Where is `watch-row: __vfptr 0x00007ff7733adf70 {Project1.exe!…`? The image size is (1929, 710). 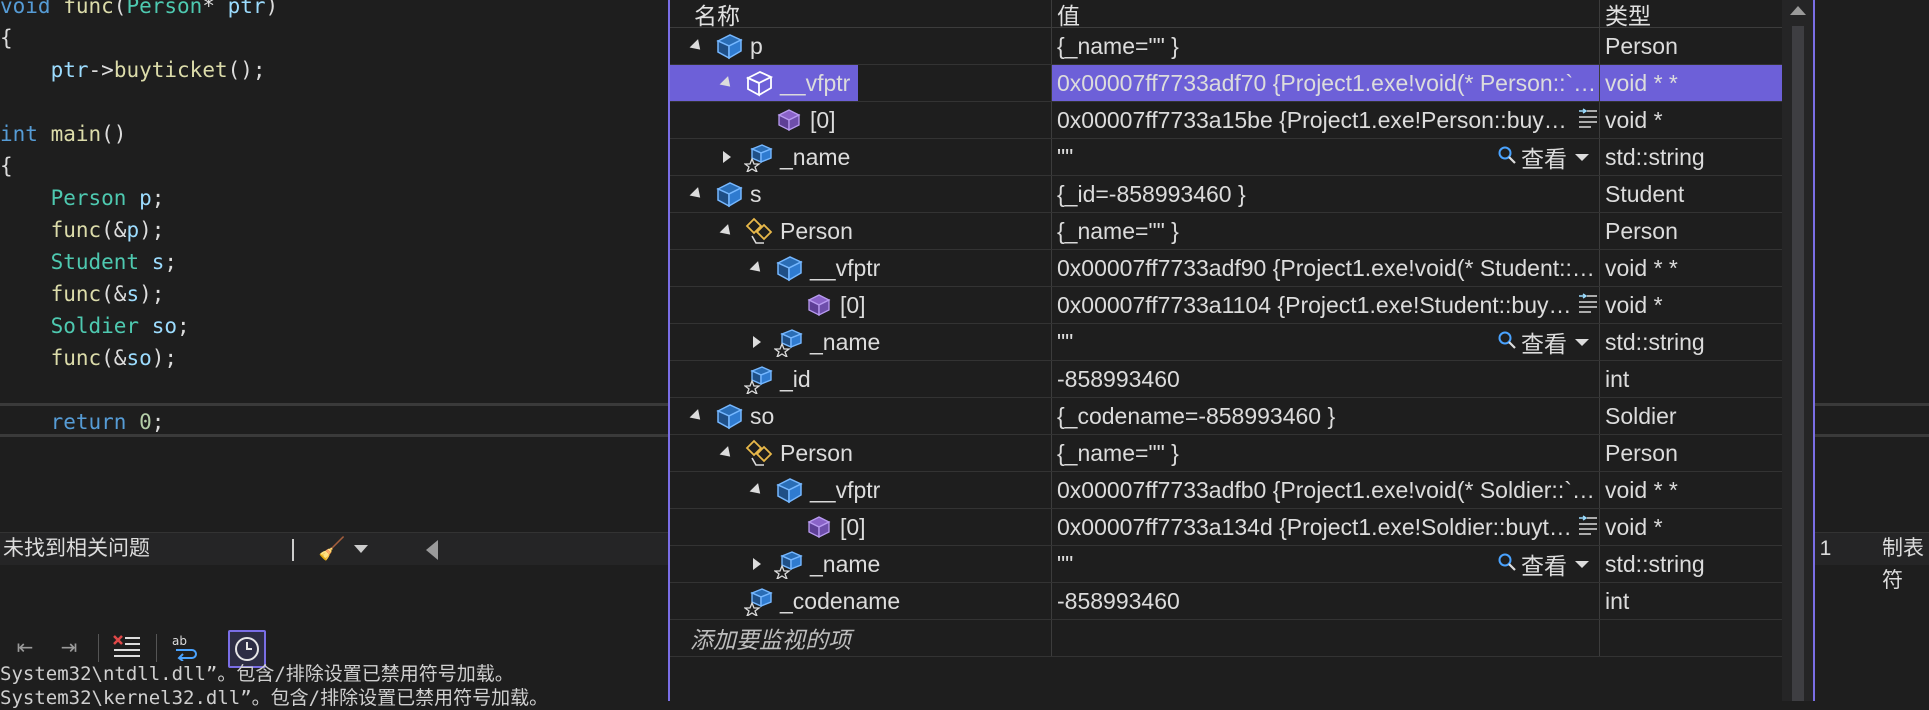
watch-row: __vfptr 0x00007ff7733adf70 {Project1.exe!… is located at coordinates (1226, 83).